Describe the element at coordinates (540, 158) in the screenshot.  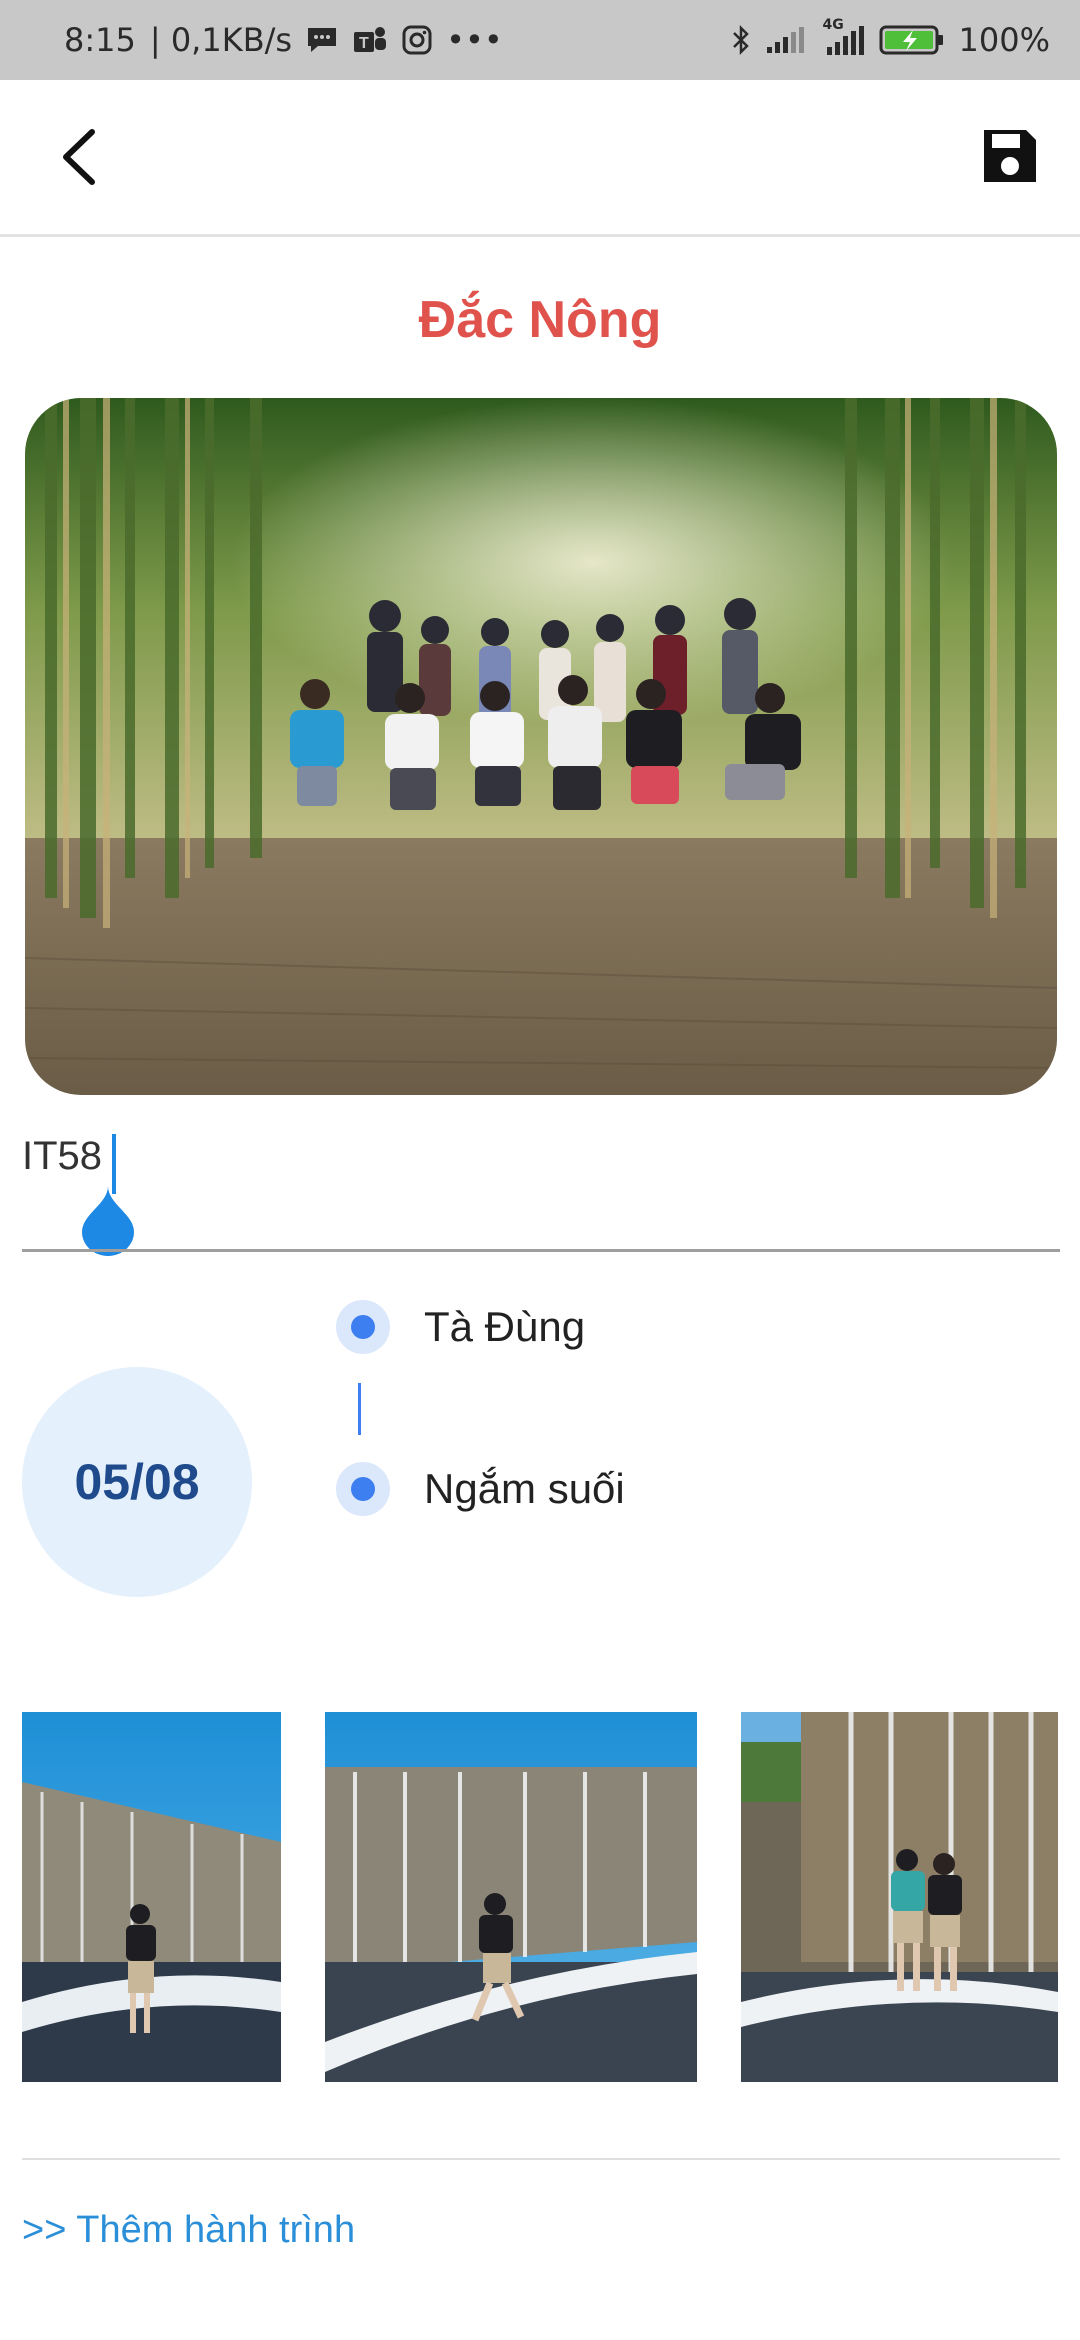
I see `app-bar` at that location.